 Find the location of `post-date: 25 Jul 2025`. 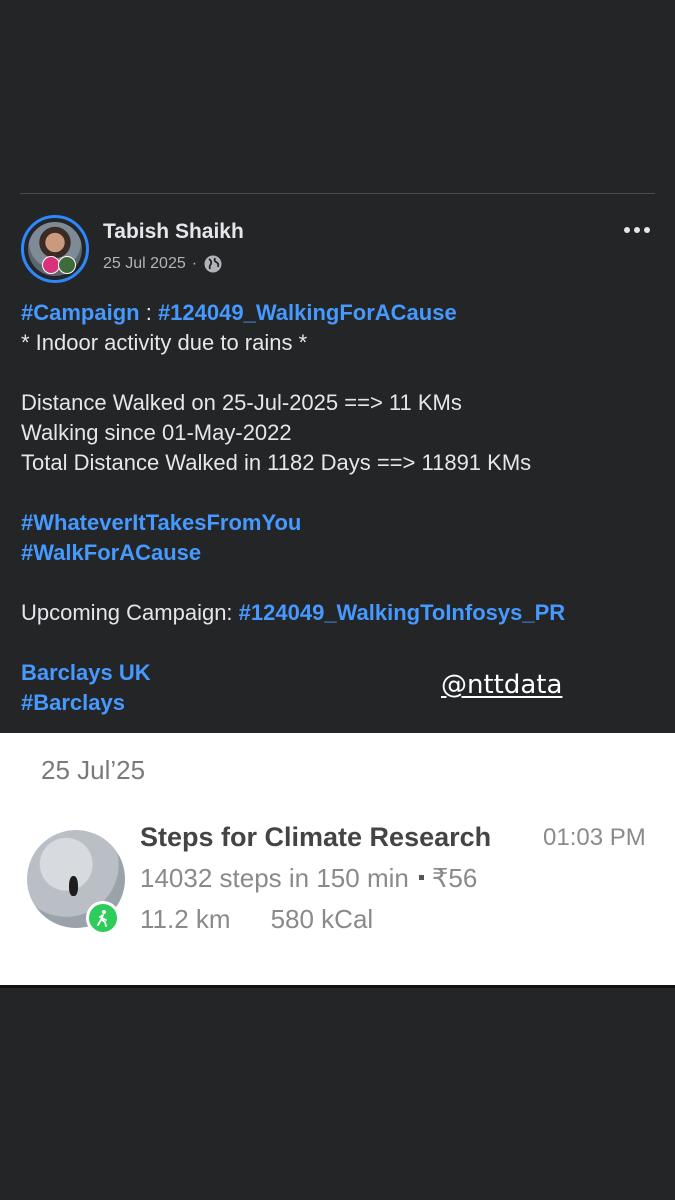

post-date: 25 Jul 2025 is located at coordinates (144, 264).